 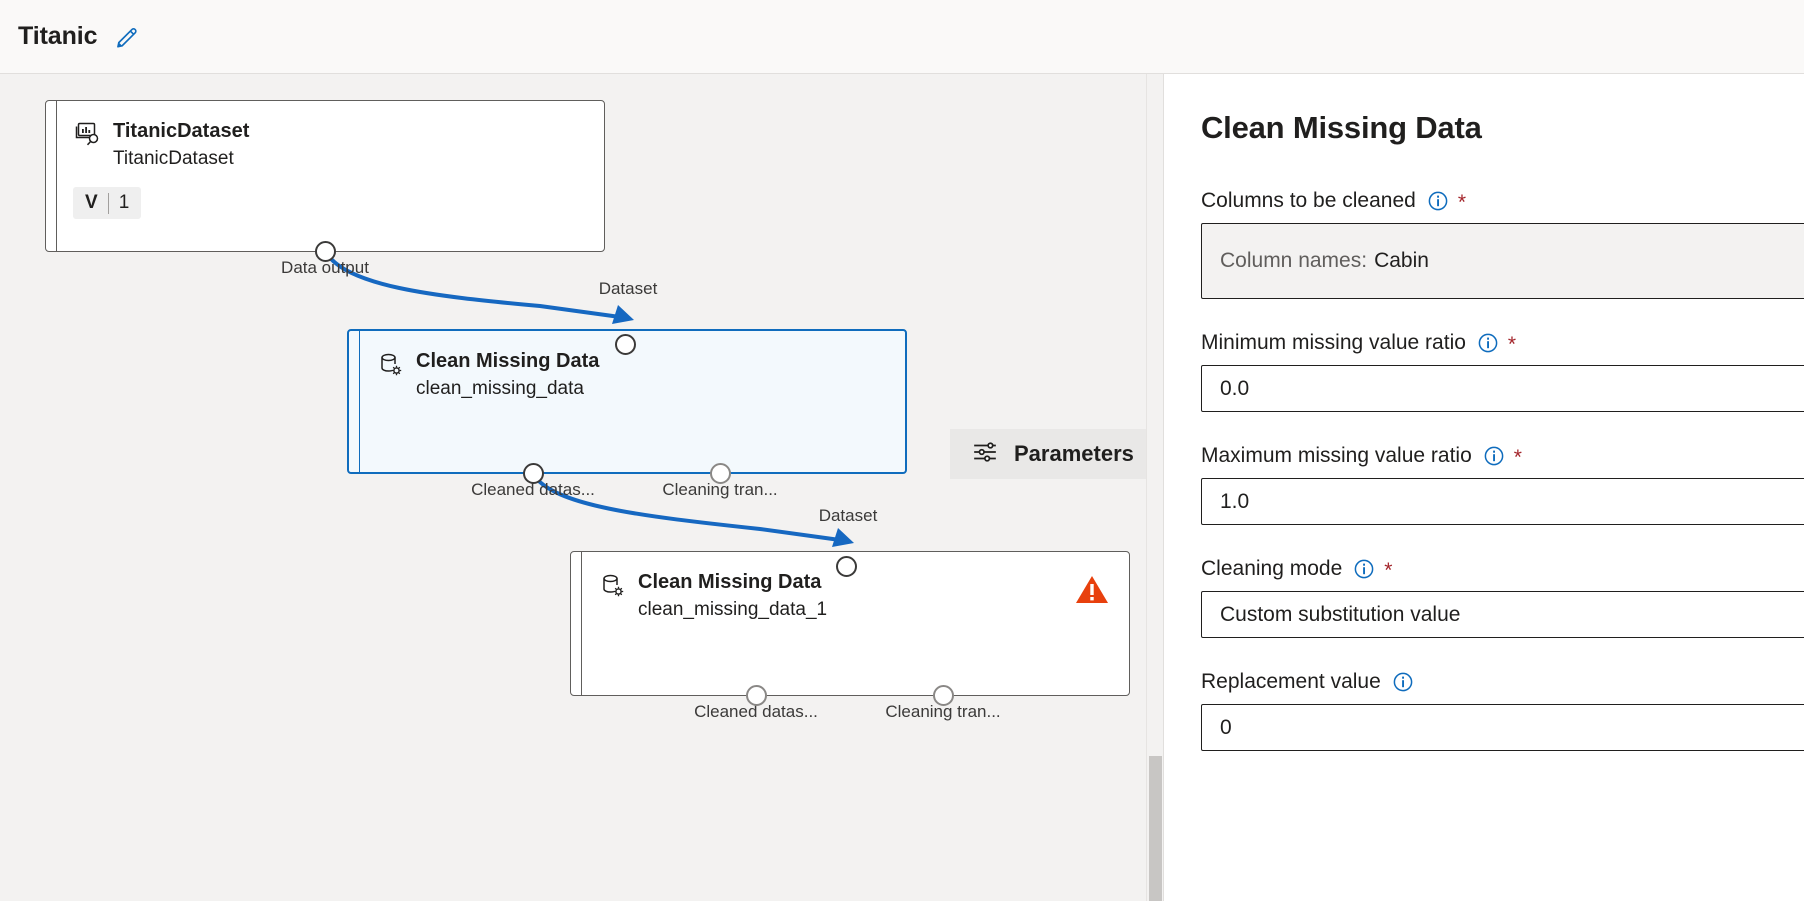 I want to click on field-label: Replacement value, so click(x=1291, y=681).